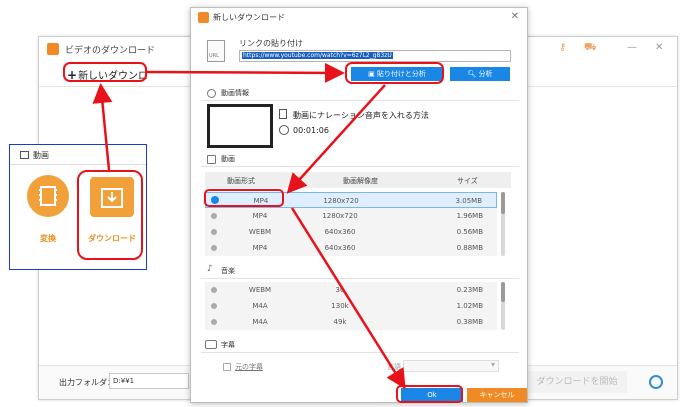 The image size is (700, 407). What do you see at coordinates (245, 72) in the screenshot?
I see `arrow-new-to-paste` at bounding box center [245, 72].